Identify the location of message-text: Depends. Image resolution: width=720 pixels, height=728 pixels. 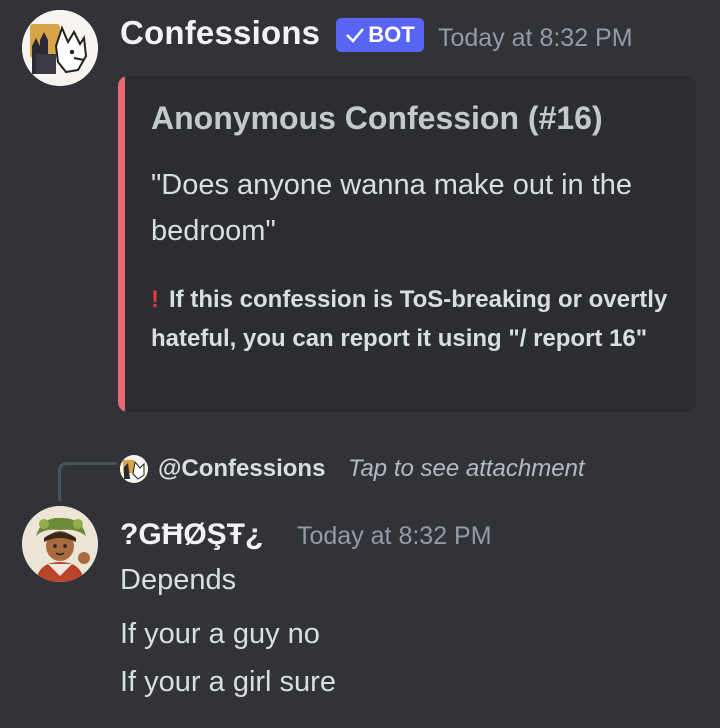
(178, 580).